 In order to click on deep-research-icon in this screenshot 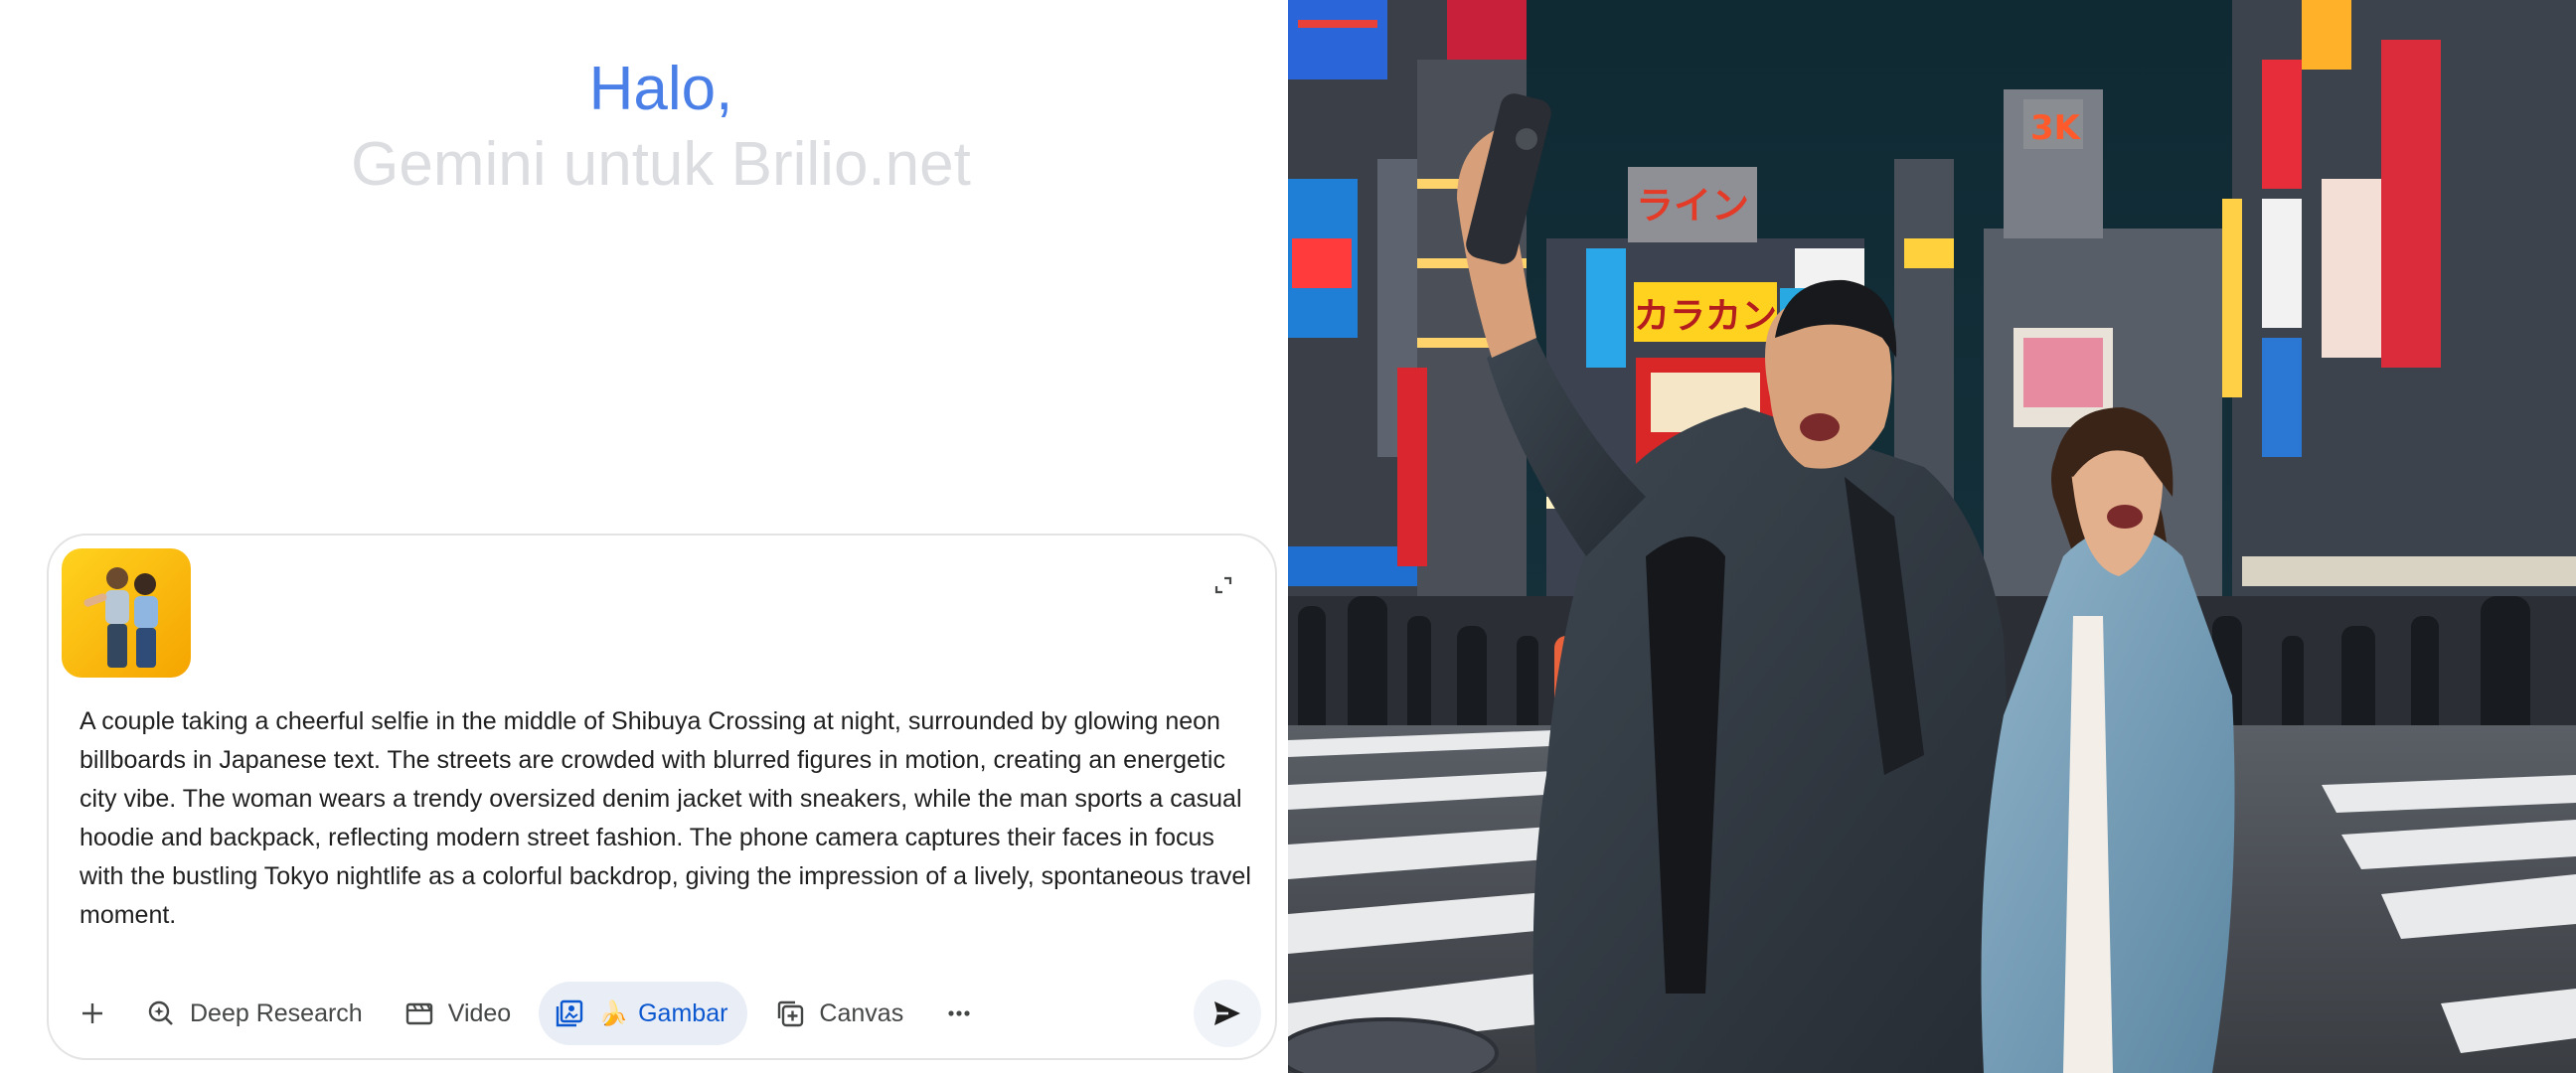, I will do `click(160, 1012)`.